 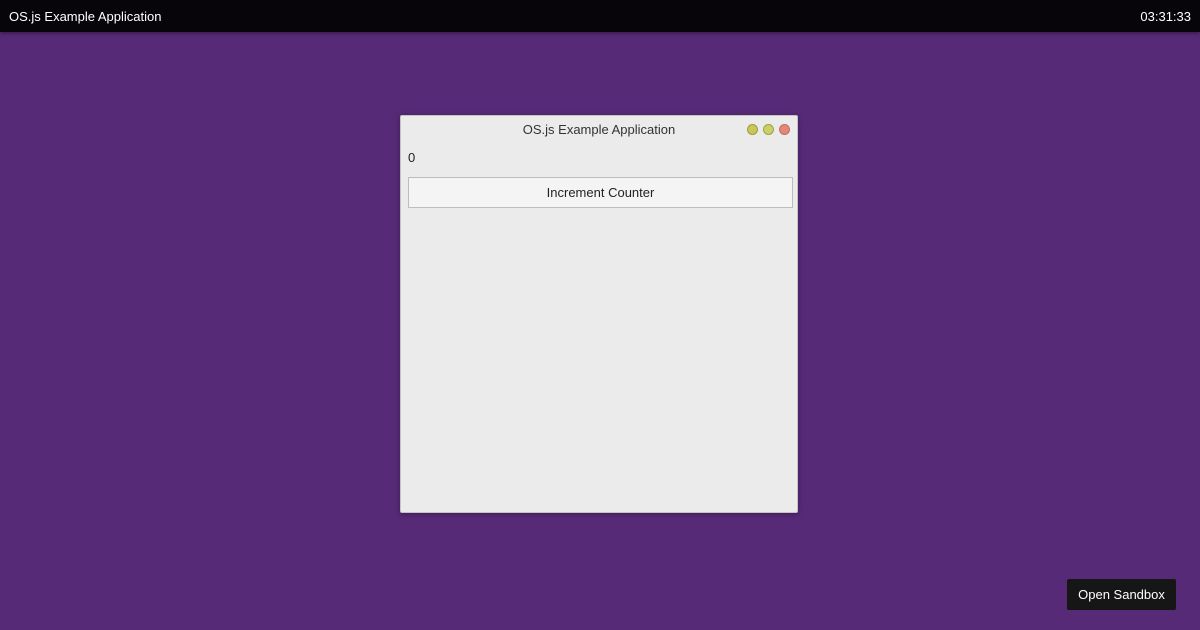 What do you see at coordinates (600, 16) in the screenshot?
I see `top-panel: OS.js Example Application 03:31:33` at bounding box center [600, 16].